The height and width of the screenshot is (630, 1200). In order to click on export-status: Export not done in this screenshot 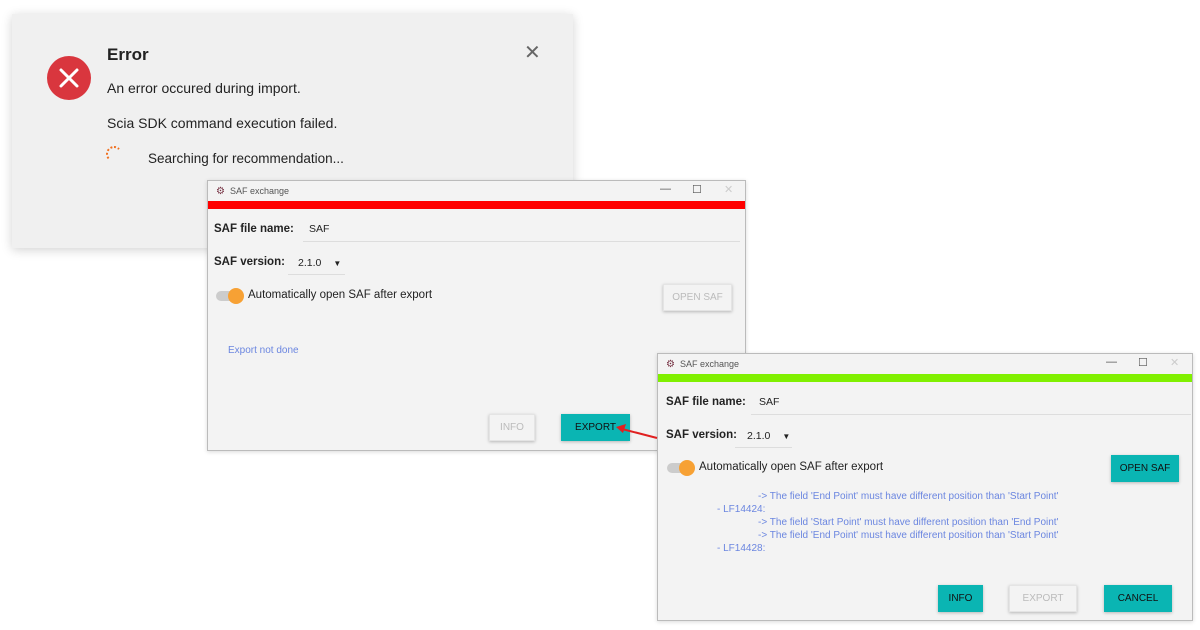, I will do `click(263, 350)`.